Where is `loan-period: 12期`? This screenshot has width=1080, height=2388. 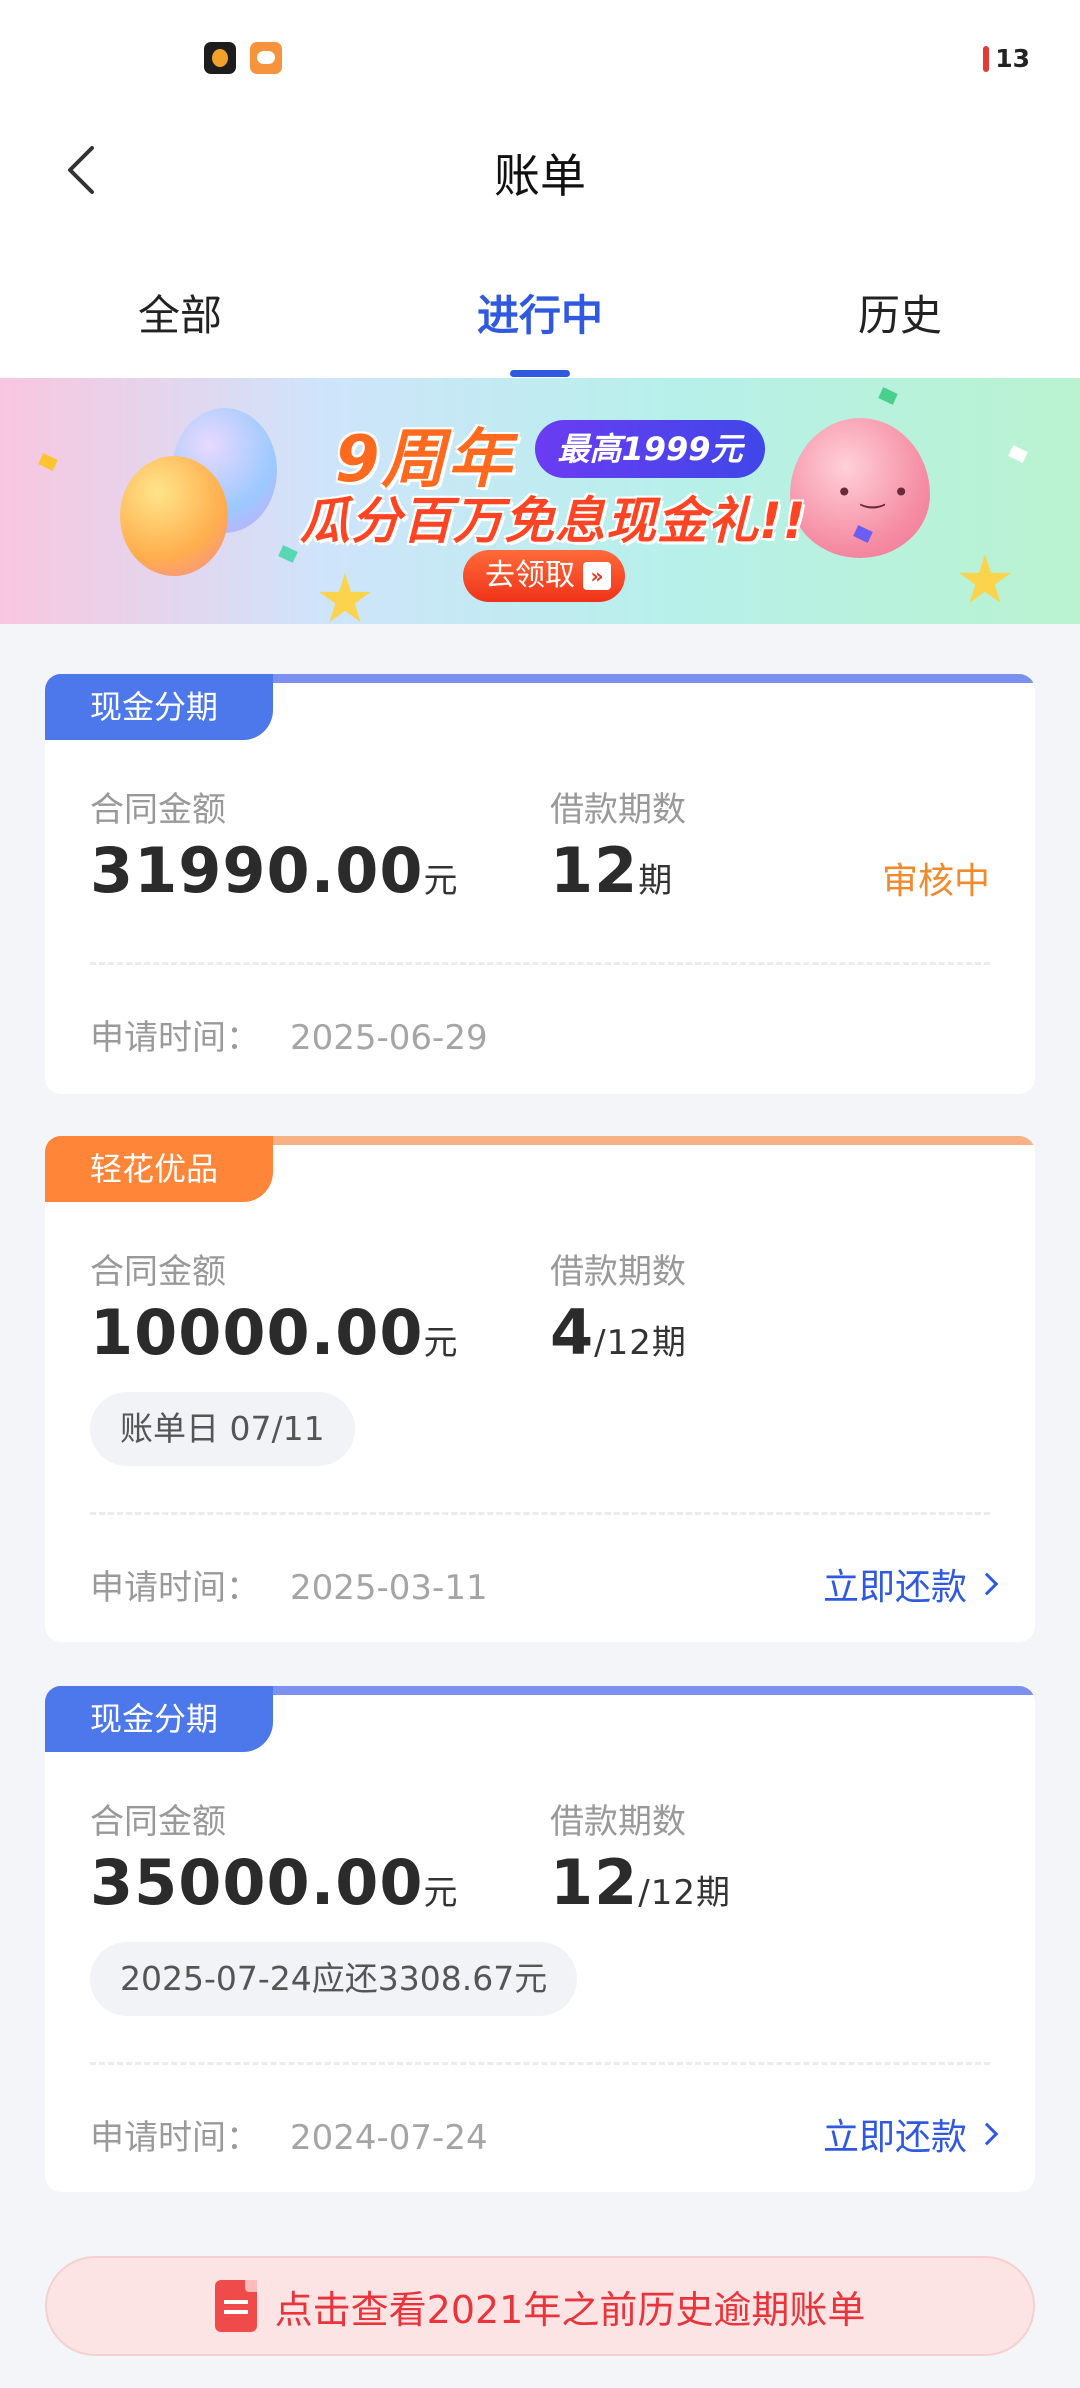
loan-period: 12期 is located at coordinates (611, 870).